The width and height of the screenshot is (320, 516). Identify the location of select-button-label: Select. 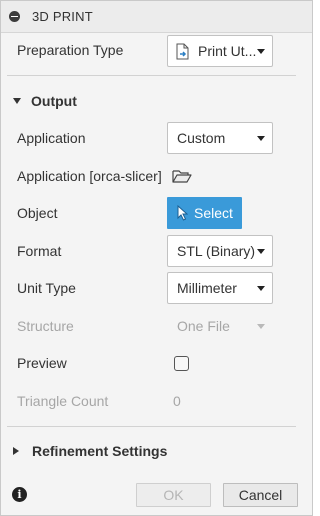
(213, 213).